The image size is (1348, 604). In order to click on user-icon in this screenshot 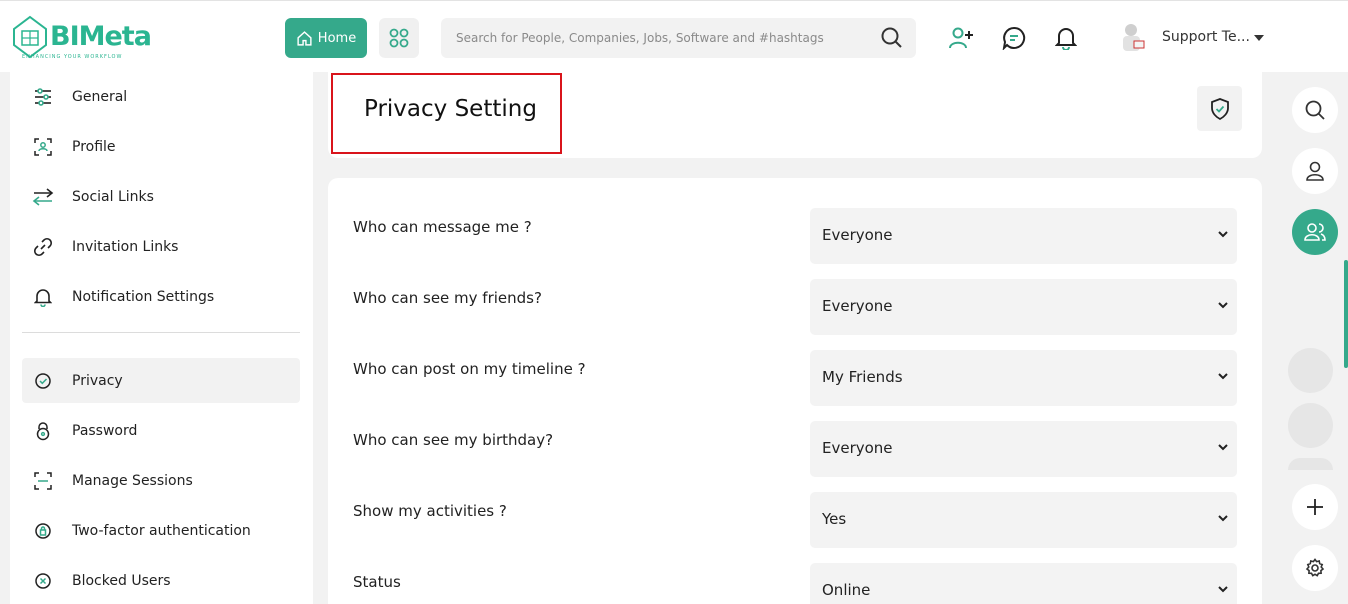, I will do `click(1315, 171)`.